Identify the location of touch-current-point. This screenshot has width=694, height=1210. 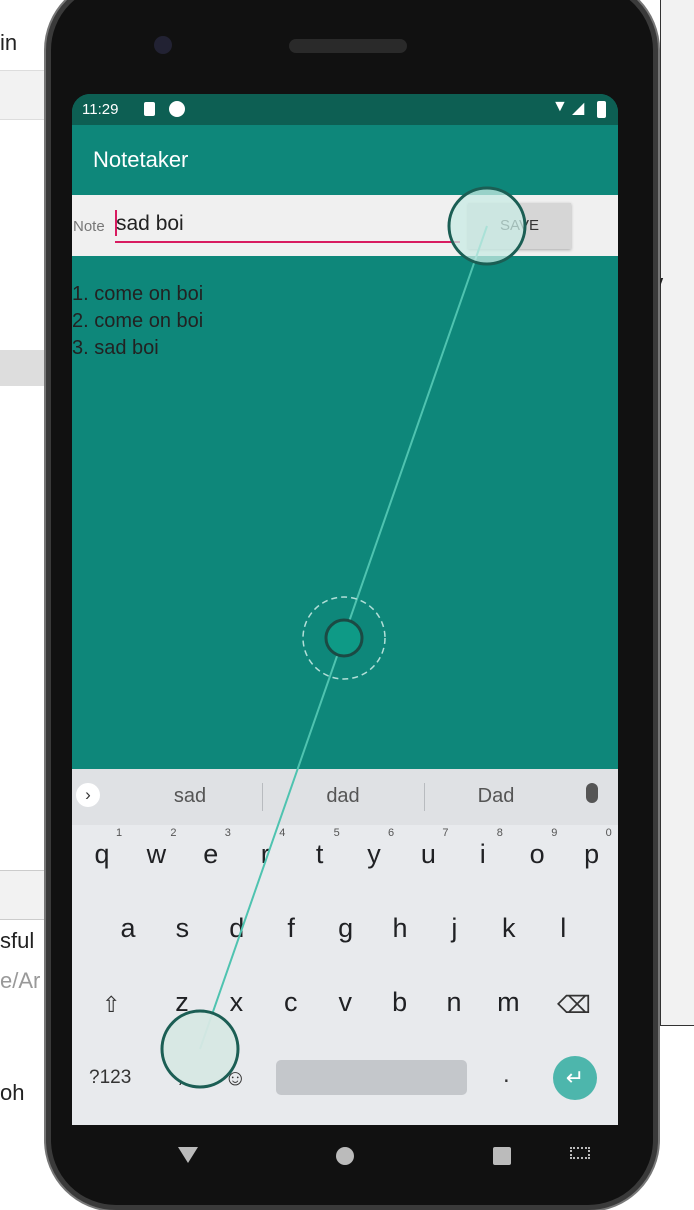
(344, 638).